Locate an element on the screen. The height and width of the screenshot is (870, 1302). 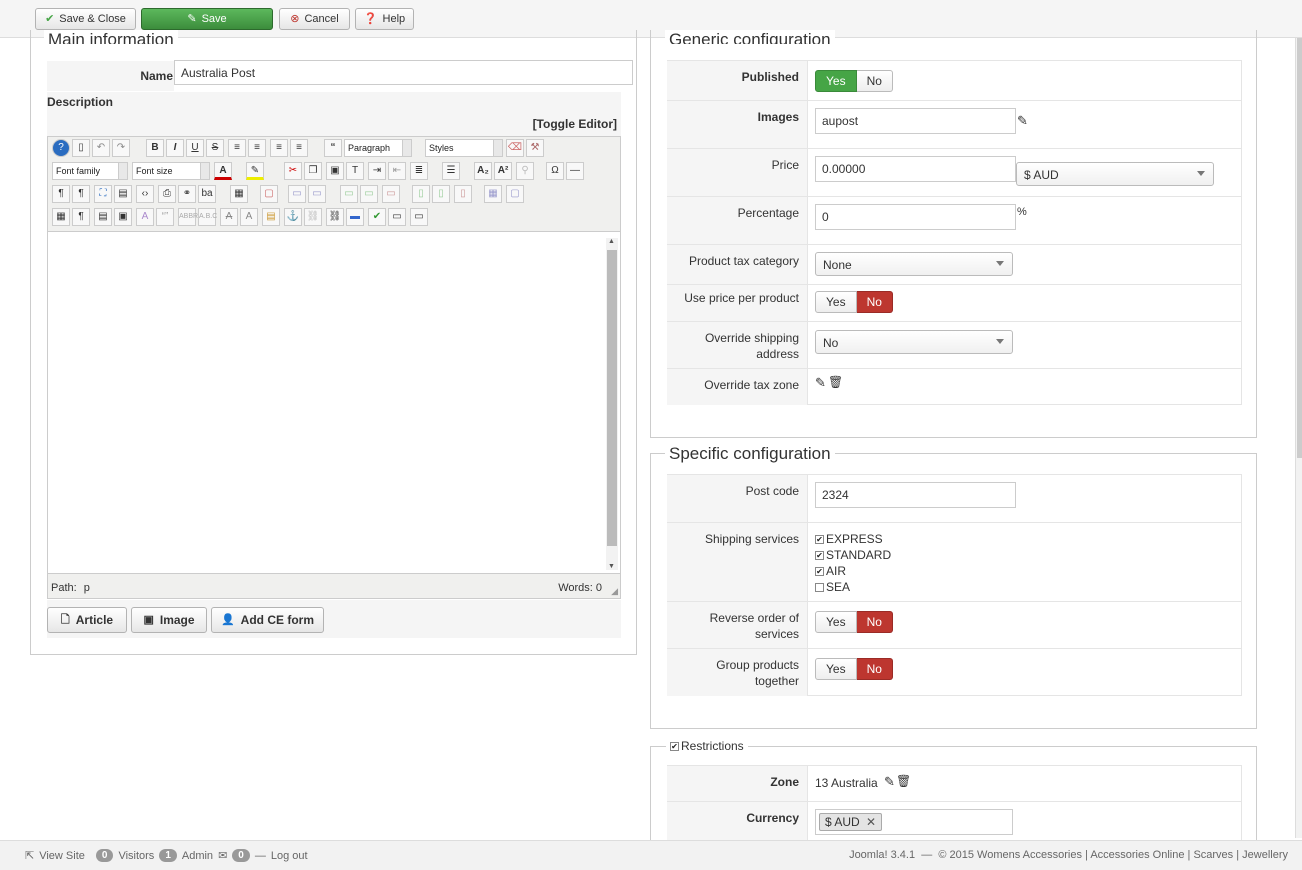
rtl-icon: ¶ is located at coordinates (81, 194).